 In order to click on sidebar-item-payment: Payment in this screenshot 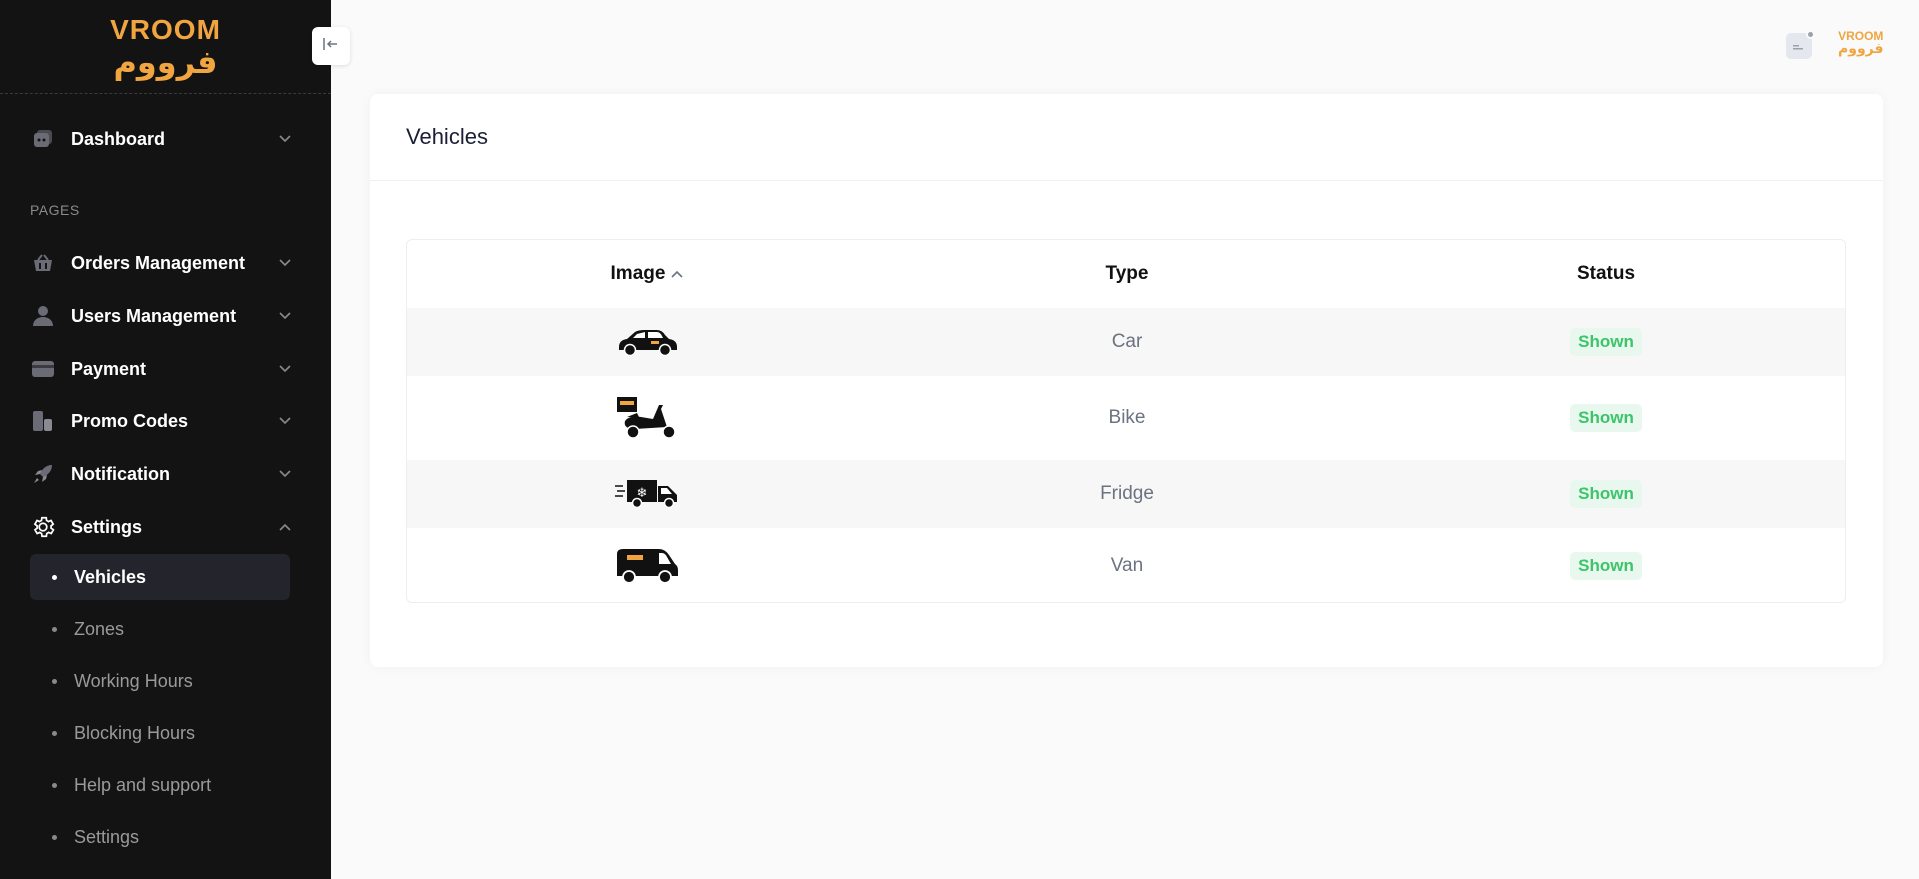, I will do `click(161, 369)`.